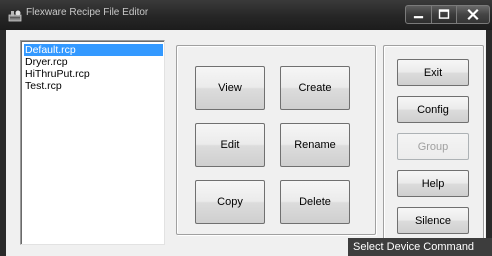  What do you see at coordinates (489, 143) in the screenshot?
I see `window-frame-right` at bounding box center [489, 143].